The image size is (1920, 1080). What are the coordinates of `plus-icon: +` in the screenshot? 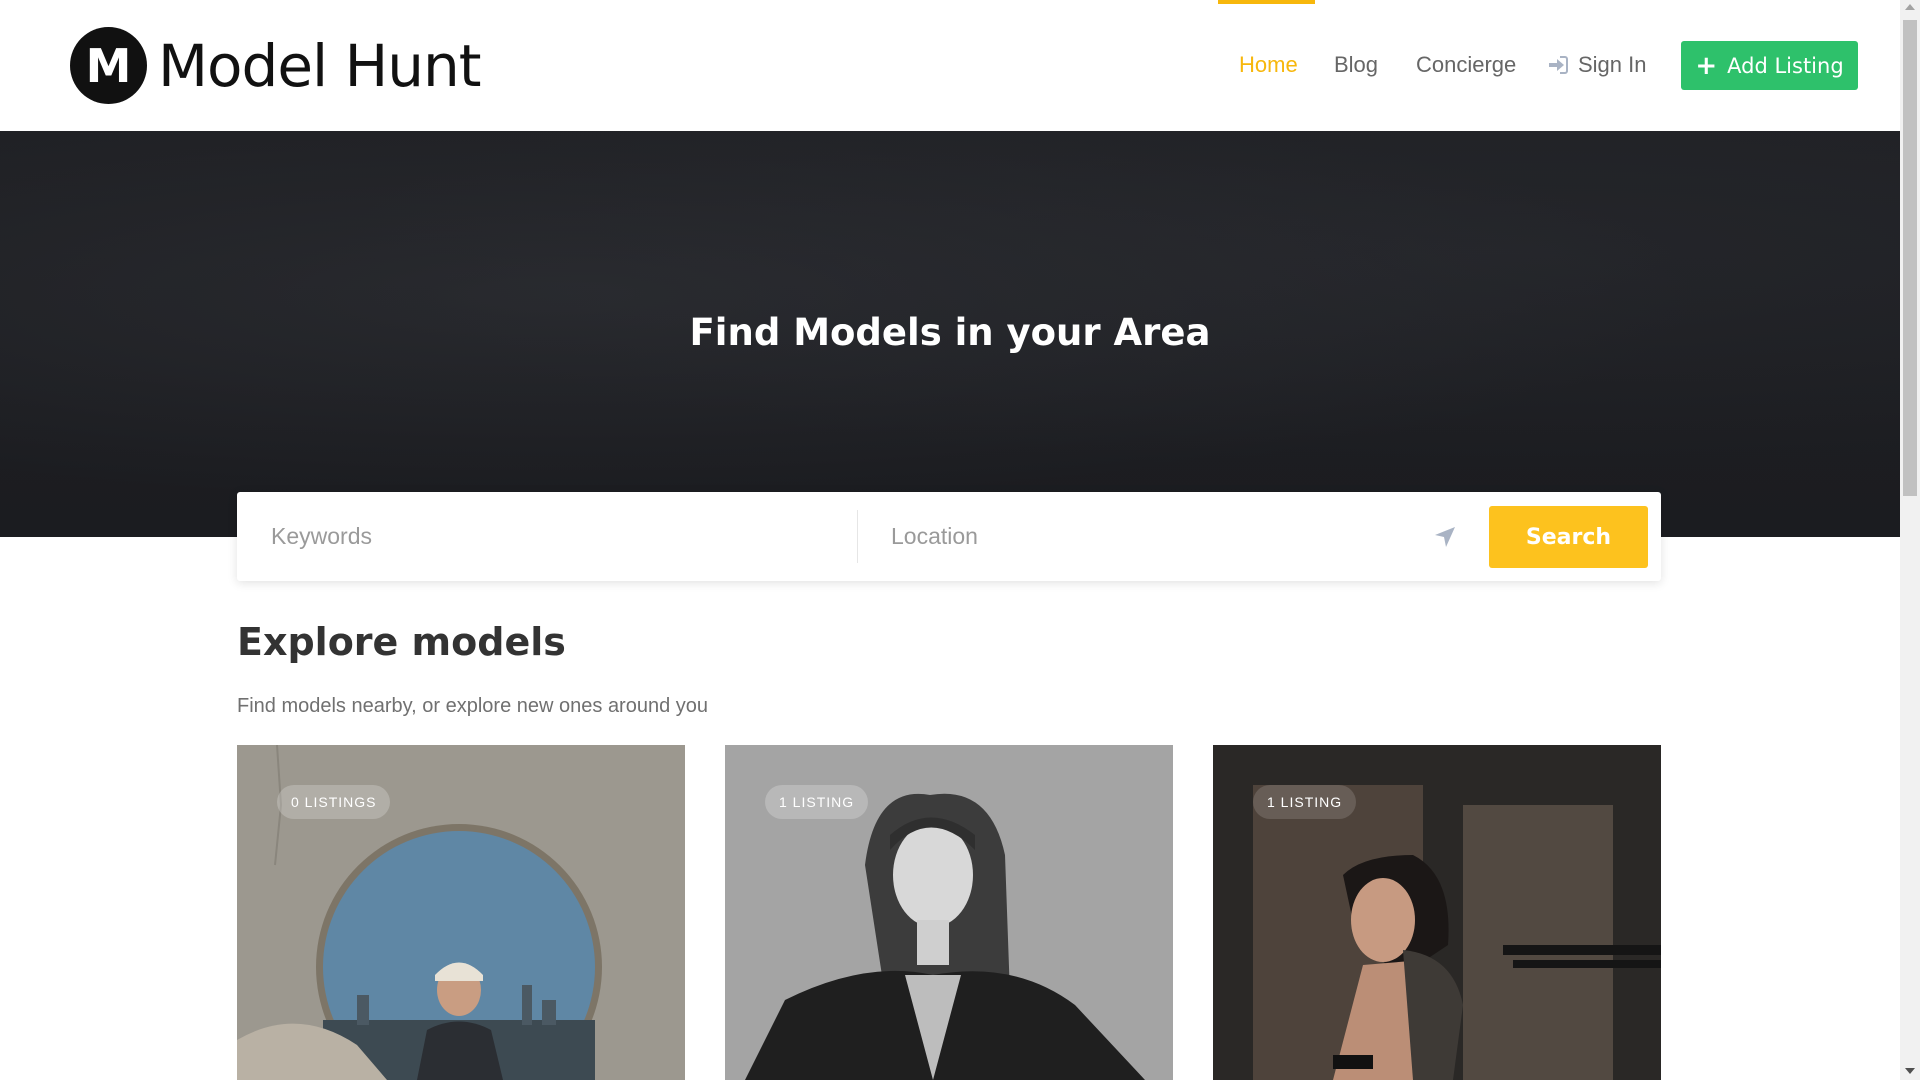 It's located at (1706, 65).